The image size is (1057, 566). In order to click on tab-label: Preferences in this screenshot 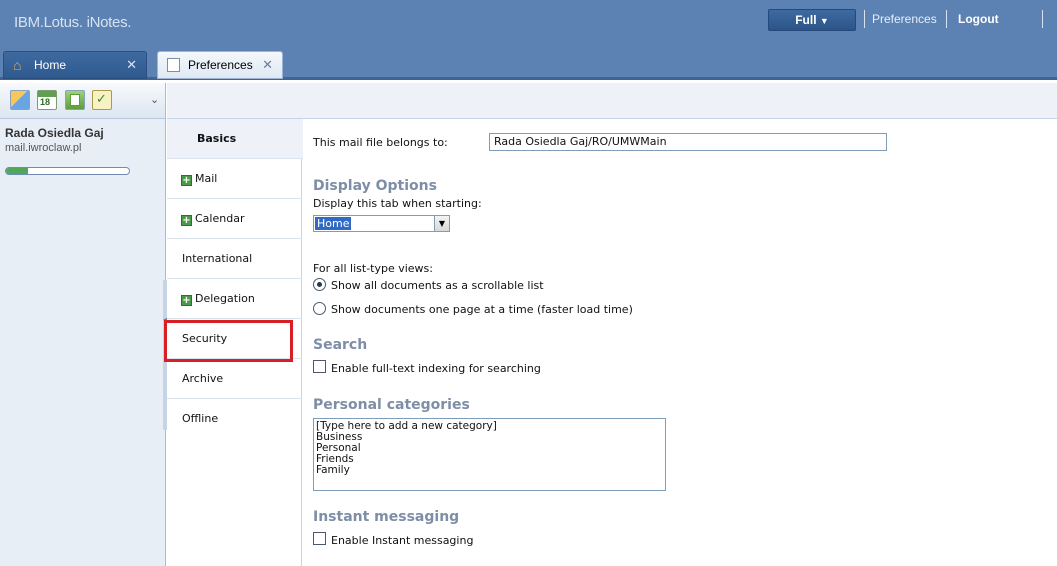, I will do `click(220, 65)`.